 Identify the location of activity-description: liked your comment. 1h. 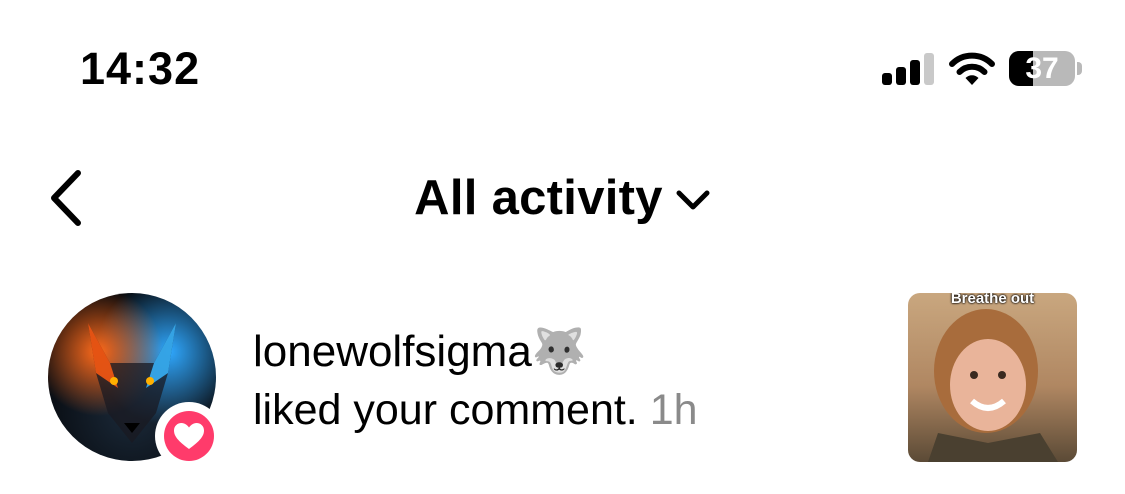
(475, 410).